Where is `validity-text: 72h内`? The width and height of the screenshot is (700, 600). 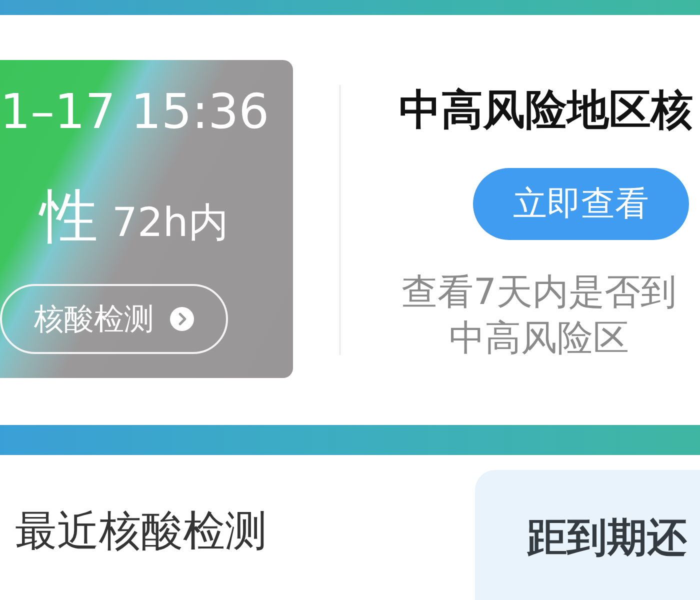 validity-text: 72h内 is located at coordinates (170, 223).